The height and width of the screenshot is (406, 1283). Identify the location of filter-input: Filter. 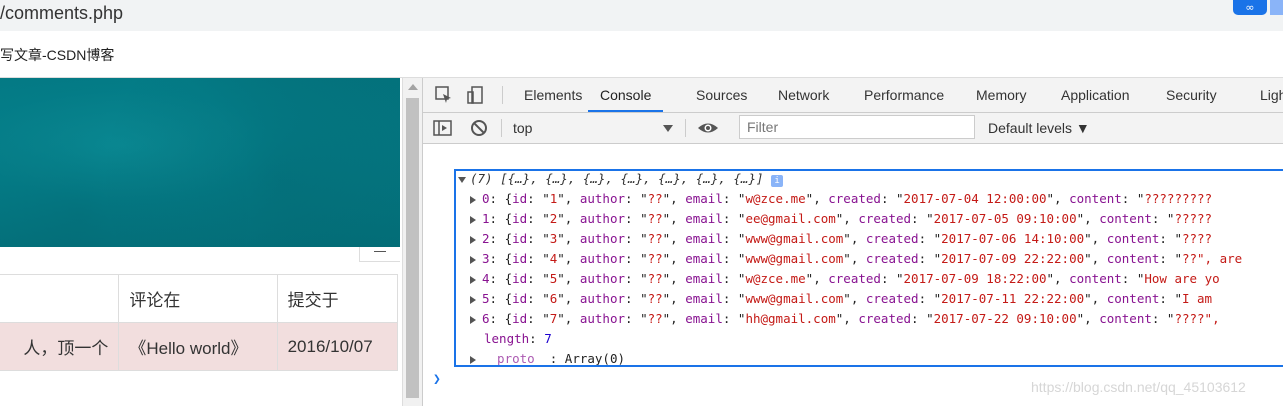
(857, 127).